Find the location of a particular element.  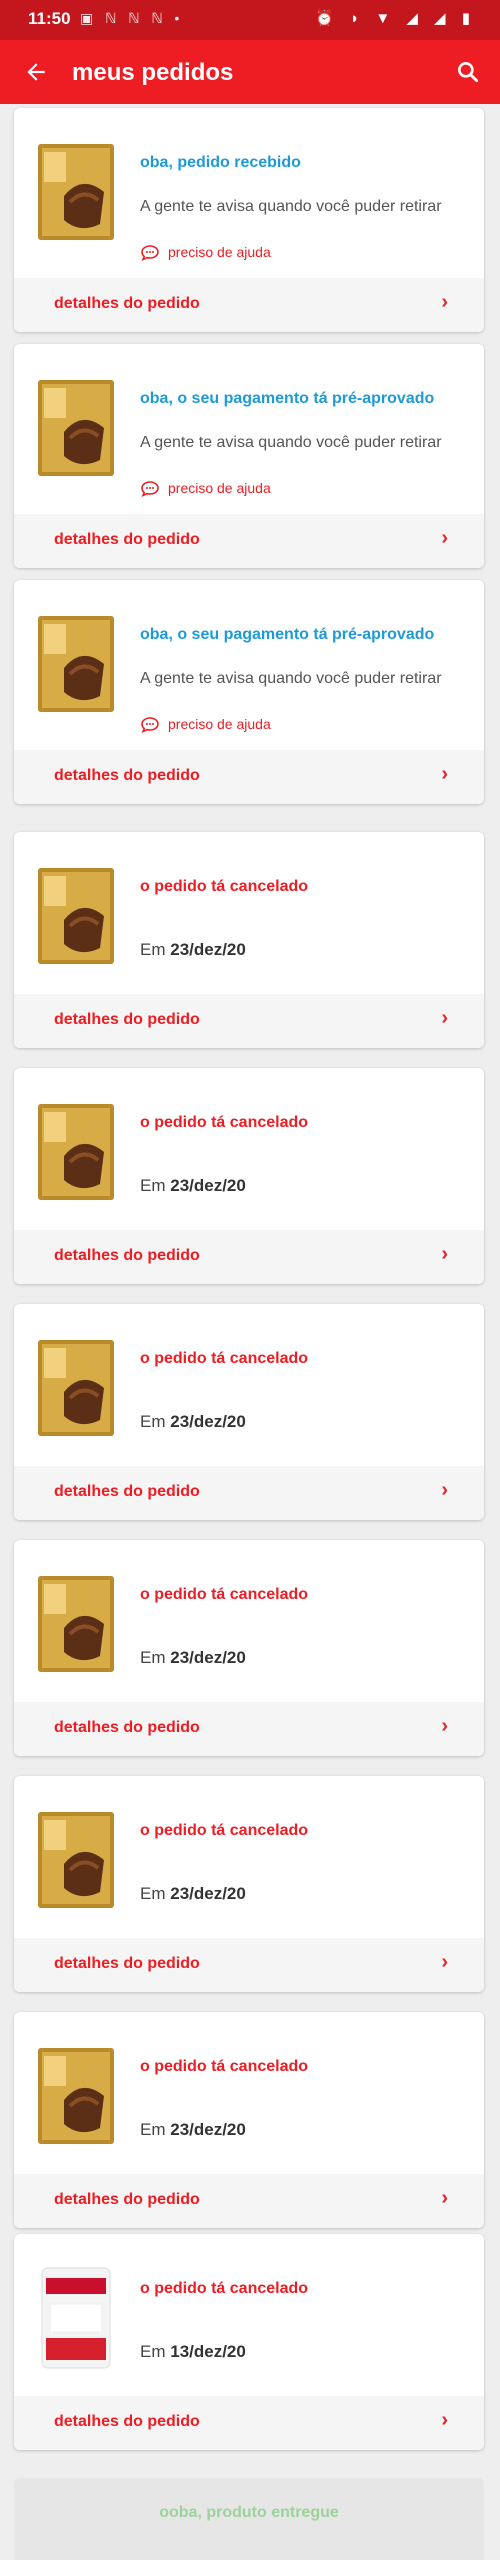

order-status: oba, pedido recebido is located at coordinates (220, 162).